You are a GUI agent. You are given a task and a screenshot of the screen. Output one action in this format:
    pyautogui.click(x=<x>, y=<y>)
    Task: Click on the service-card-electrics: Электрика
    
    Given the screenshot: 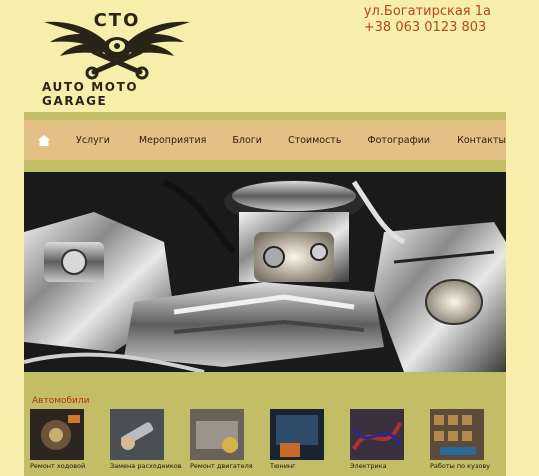 What is the action you would take?
    pyautogui.click(x=377, y=439)
    